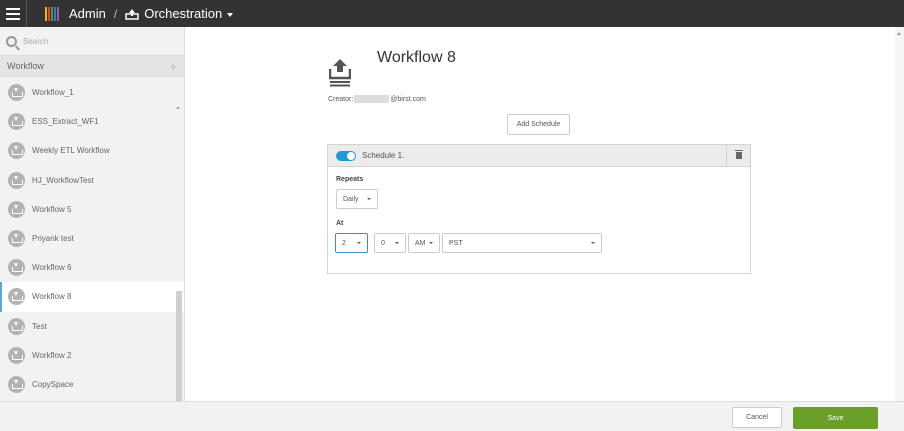 The width and height of the screenshot is (904, 431). I want to click on repeats-select: Daily, so click(357, 199).